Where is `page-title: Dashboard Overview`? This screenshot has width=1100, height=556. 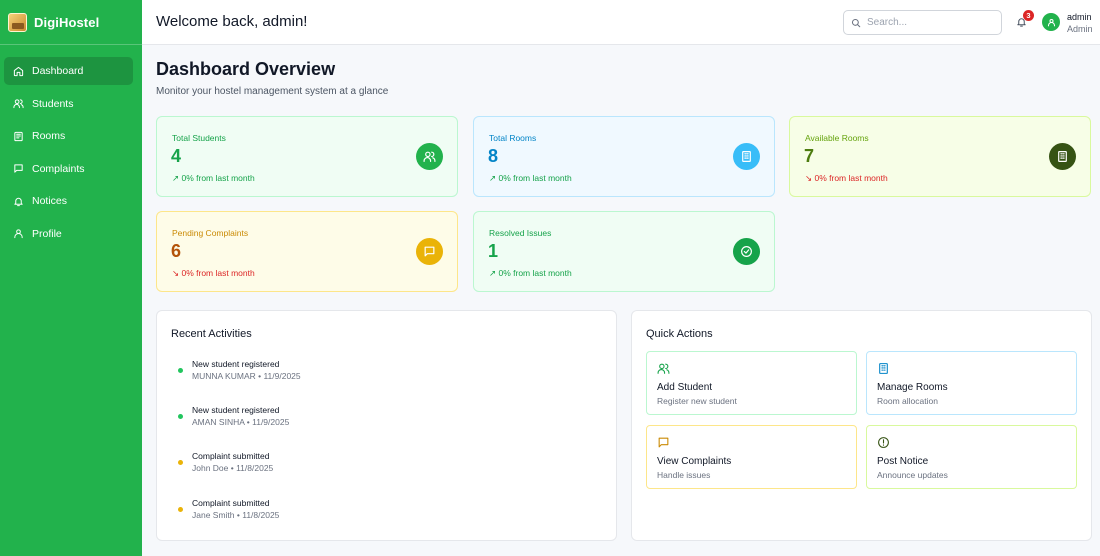
page-title: Dashboard Overview is located at coordinates (246, 69).